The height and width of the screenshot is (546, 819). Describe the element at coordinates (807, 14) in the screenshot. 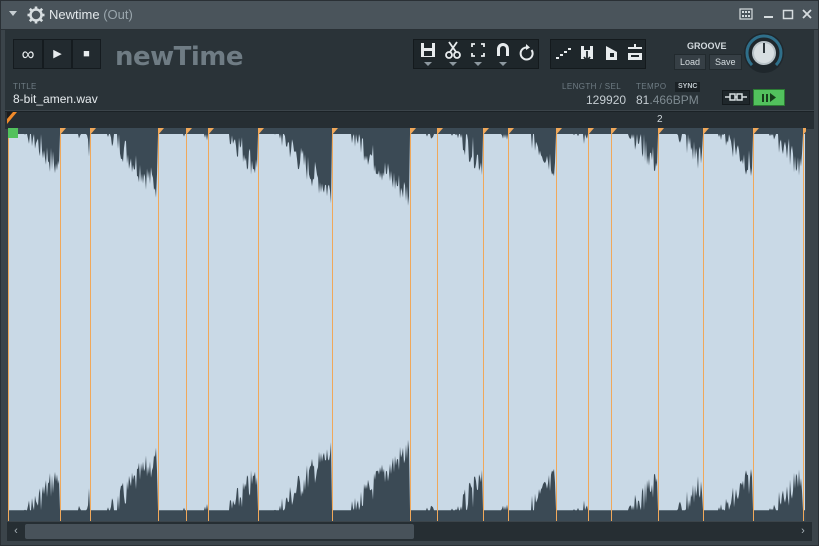

I see `close-icon` at that location.